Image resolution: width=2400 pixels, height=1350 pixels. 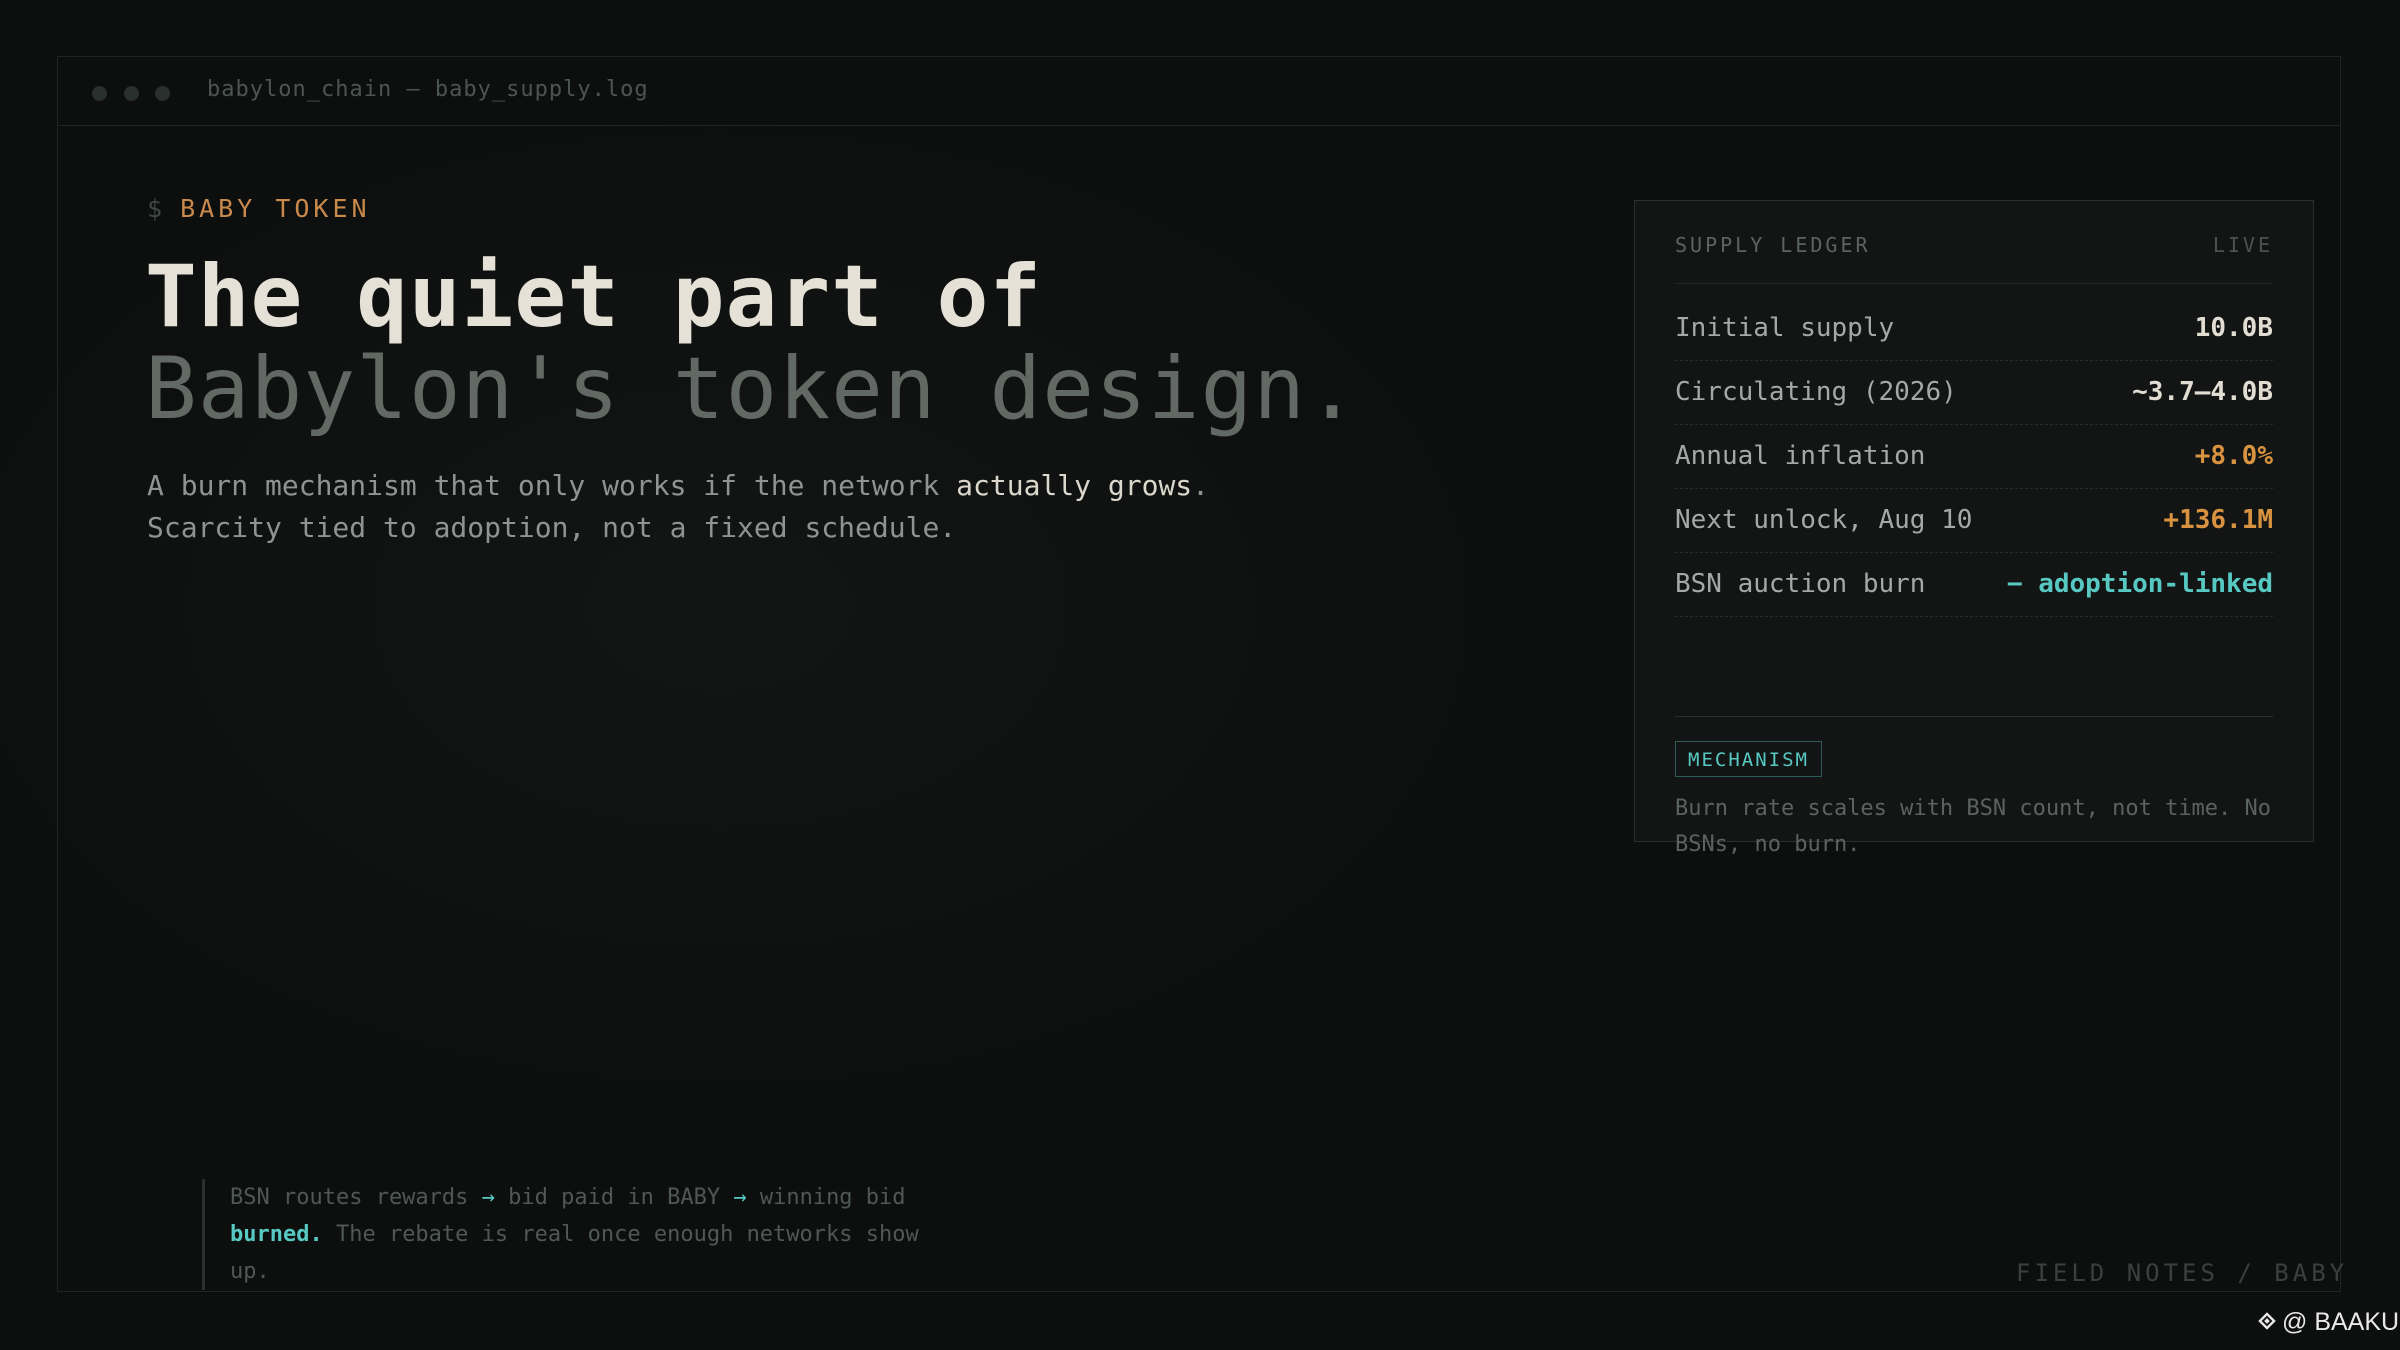 What do you see at coordinates (276, 1234) in the screenshot?
I see `note-burned-highlight: burned.` at bounding box center [276, 1234].